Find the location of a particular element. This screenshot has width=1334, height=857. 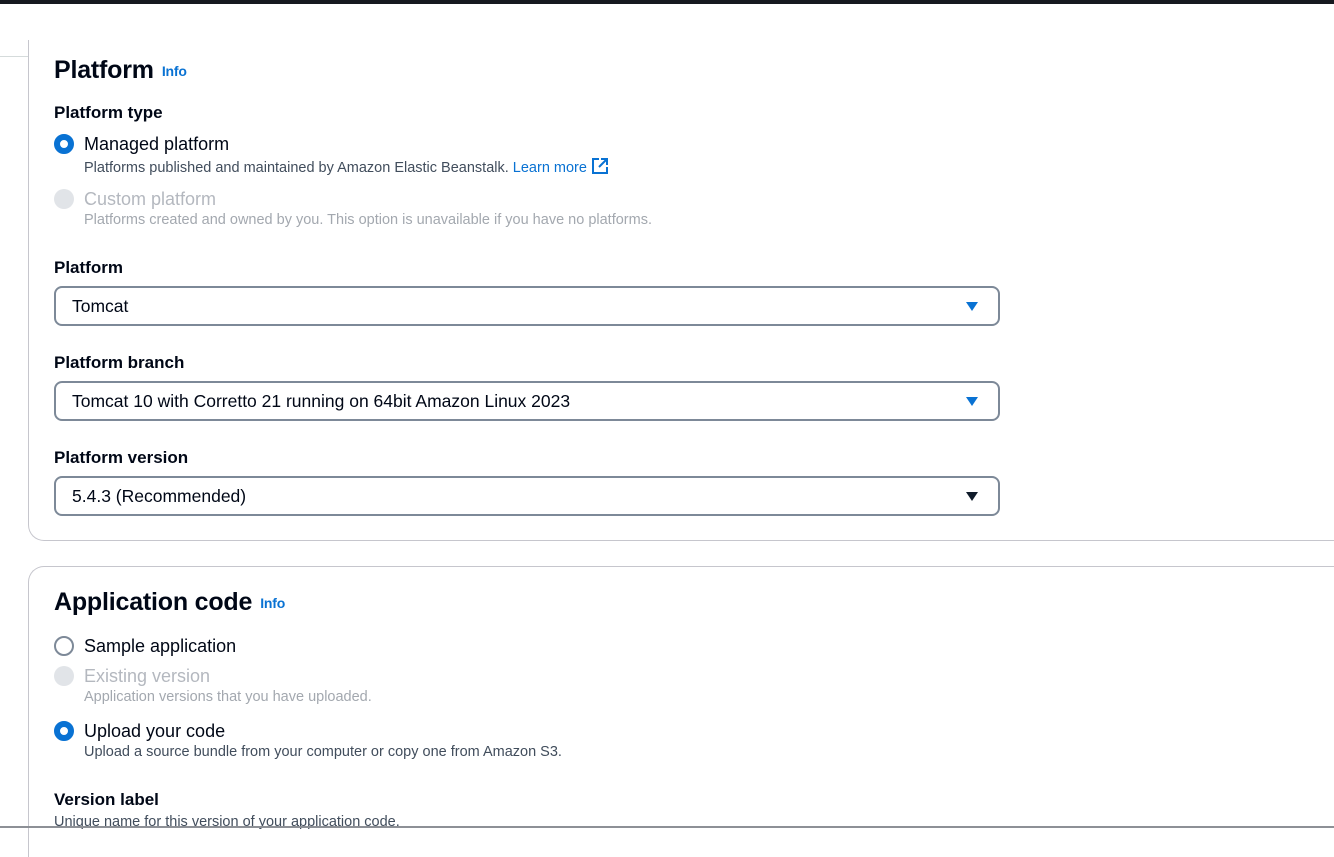

learn-more-link: Learn more is located at coordinates (561, 168).